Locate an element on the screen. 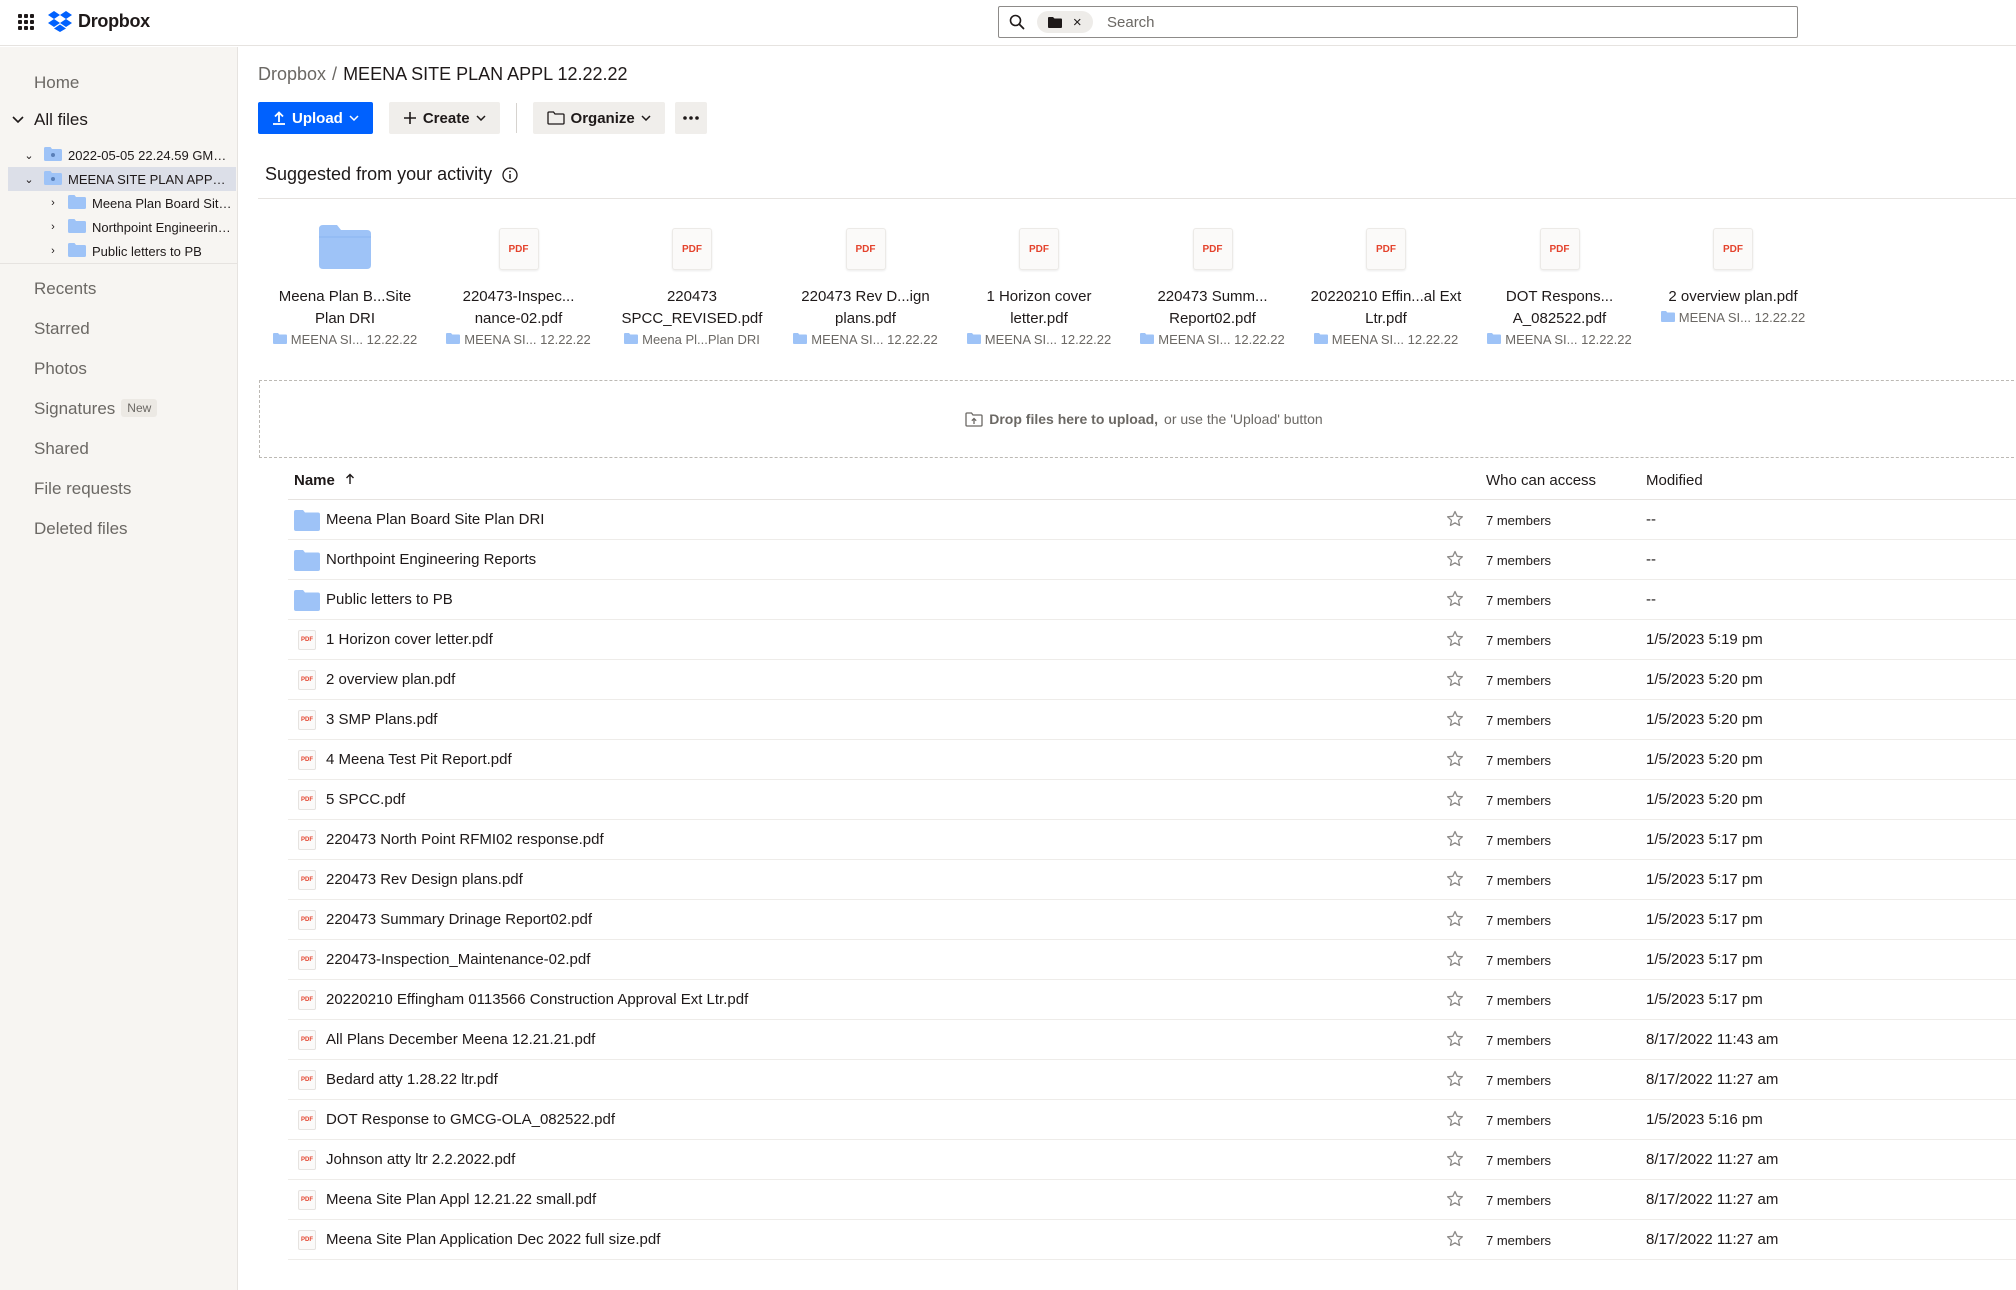 The height and width of the screenshot is (1290, 2016). file-name: Northpoint Engineering Reports is located at coordinates (431, 559).